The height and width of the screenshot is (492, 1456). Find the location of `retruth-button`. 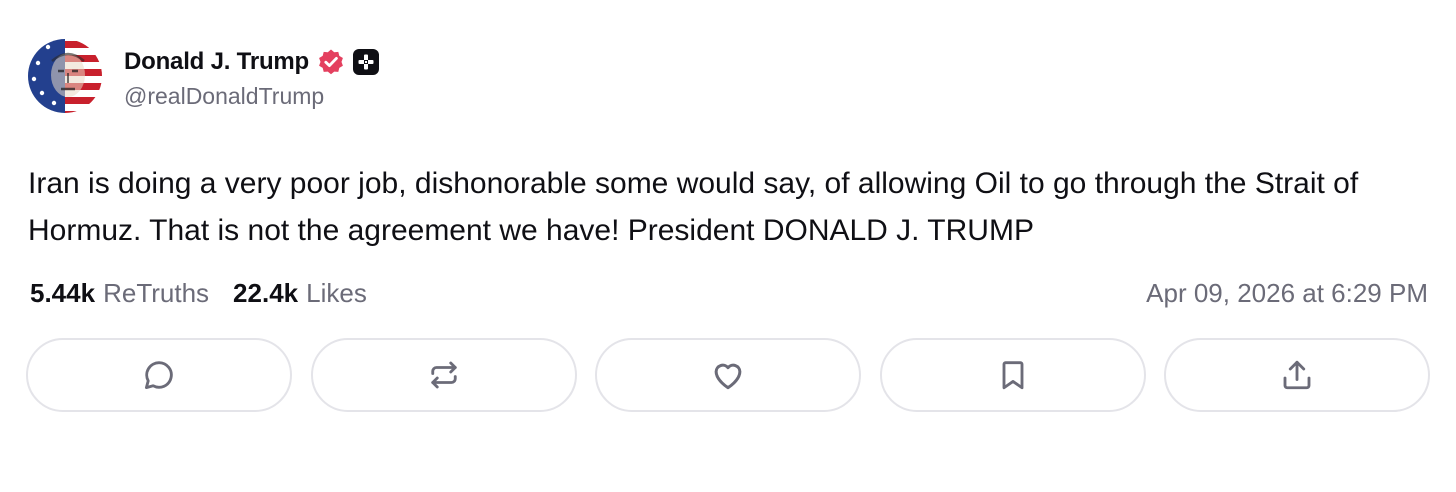

retruth-button is located at coordinates (443, 375).